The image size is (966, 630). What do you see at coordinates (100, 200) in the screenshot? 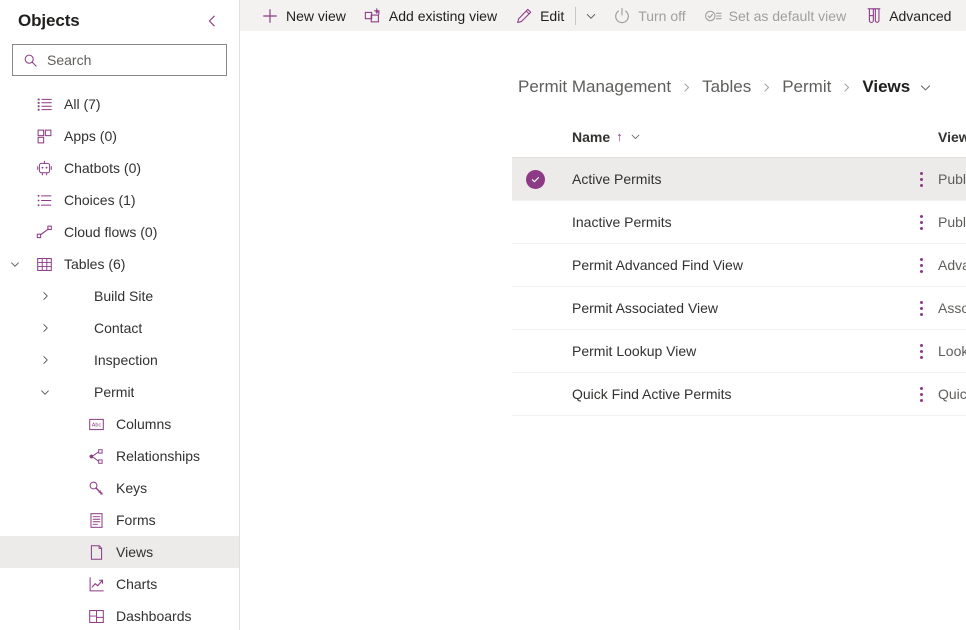
I see `sidebar-item-label: Choices (1)` at bounding box center [100, 200].